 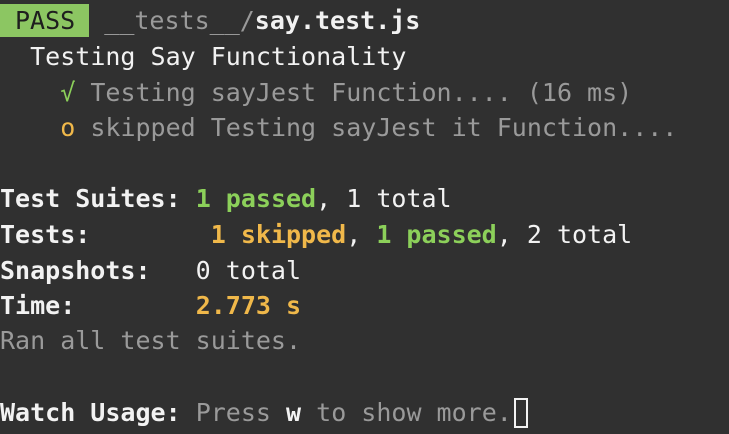 I want to click on summary-label: Time:, so click(x=38, y=305).